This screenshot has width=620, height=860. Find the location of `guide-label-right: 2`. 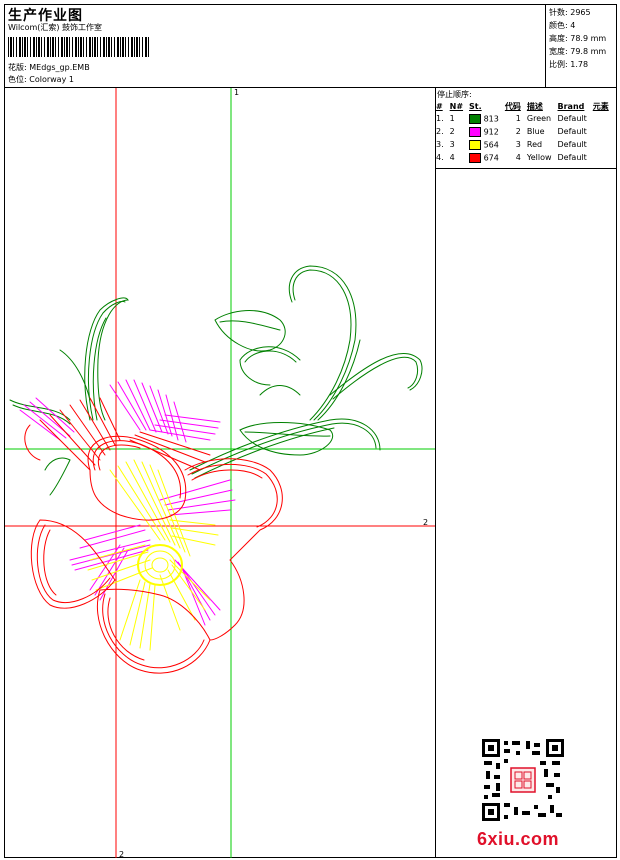

guide-label-right: 2 is located at coordinates (425, 522).